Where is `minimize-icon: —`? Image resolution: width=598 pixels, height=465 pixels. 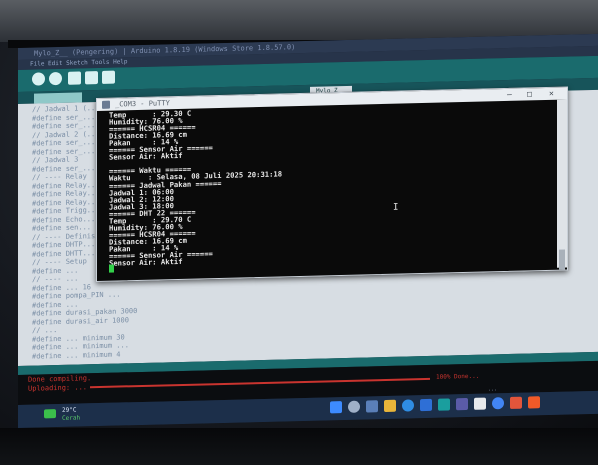 minimize-icon: — is located at coordinates (509, 95).